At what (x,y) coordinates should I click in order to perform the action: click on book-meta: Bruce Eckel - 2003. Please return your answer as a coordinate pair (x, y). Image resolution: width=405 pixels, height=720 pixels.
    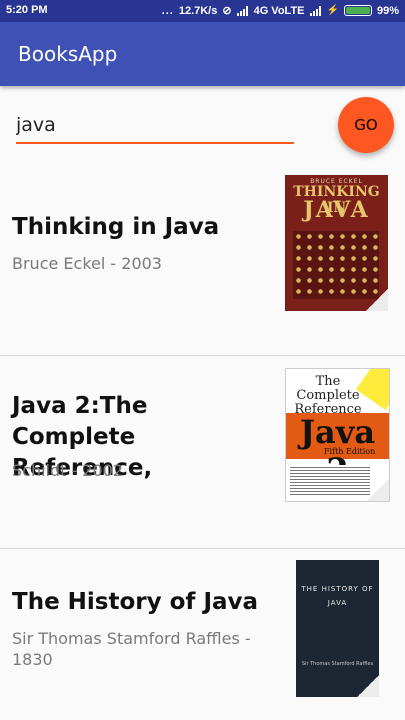
    Looking at the image, I should click on (87, 263).